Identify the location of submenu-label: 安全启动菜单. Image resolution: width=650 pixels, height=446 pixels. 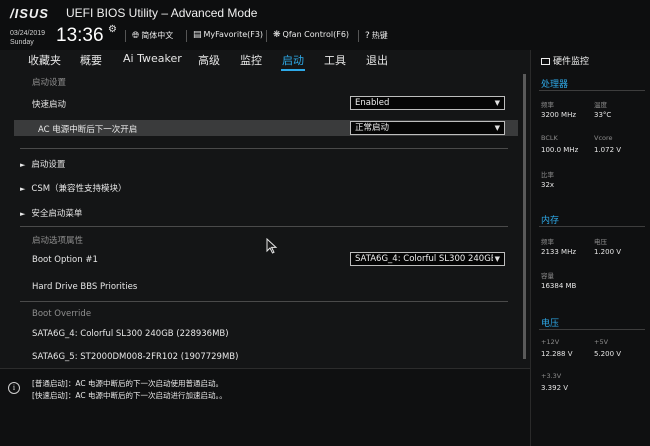
(57, 214).